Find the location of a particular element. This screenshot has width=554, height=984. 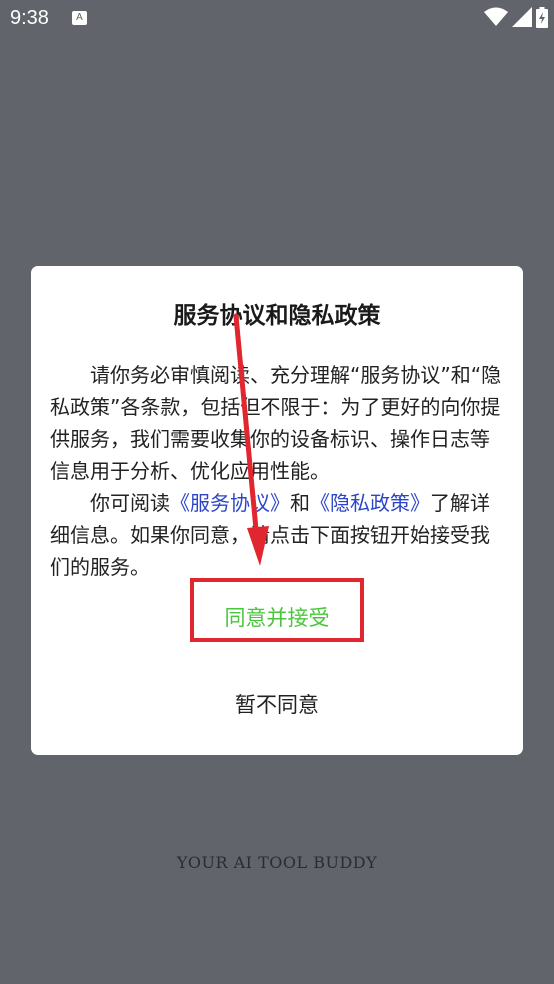

background-tagline: YOUR AI TOOL BUDDY is located at coordinates (277, 862).